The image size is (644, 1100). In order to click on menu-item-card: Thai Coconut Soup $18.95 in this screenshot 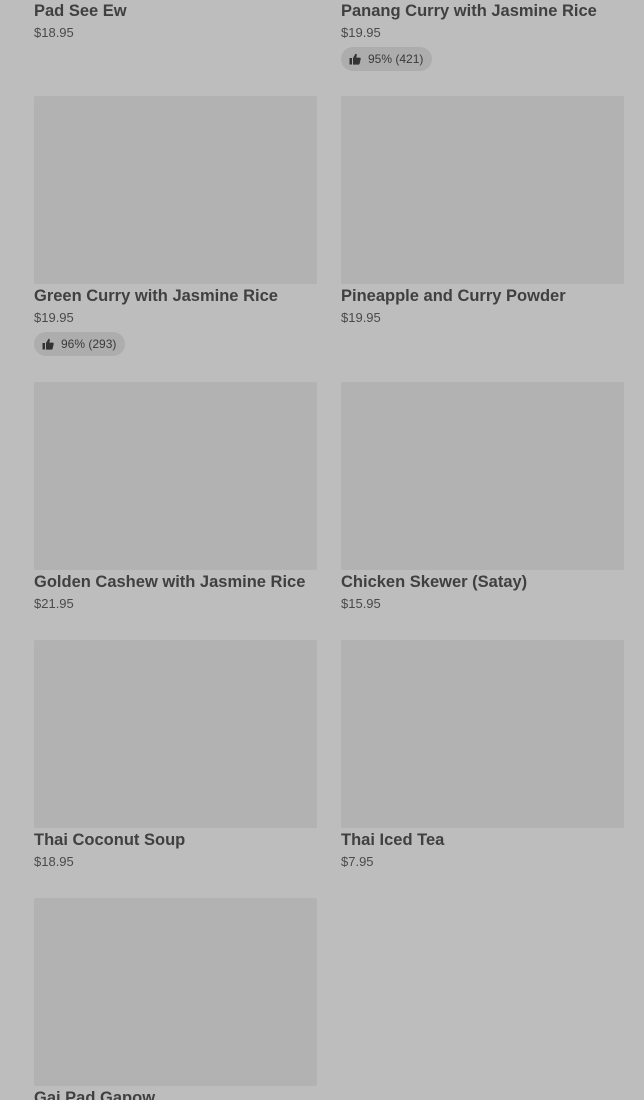, I will do `click(175, 755)`.